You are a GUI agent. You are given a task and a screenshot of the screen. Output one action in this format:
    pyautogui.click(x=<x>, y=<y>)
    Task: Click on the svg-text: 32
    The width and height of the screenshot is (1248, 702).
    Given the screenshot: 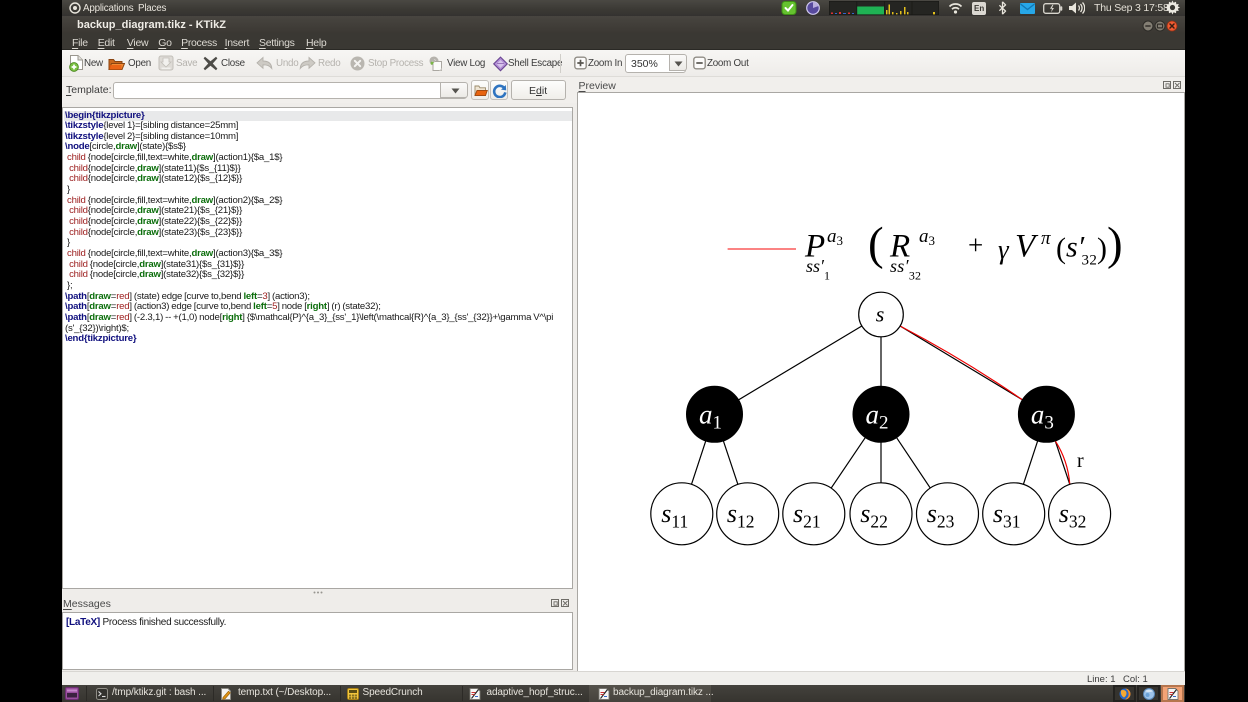 What is the action you would take?
    pyautogui.click(x=1090, y=261)
    